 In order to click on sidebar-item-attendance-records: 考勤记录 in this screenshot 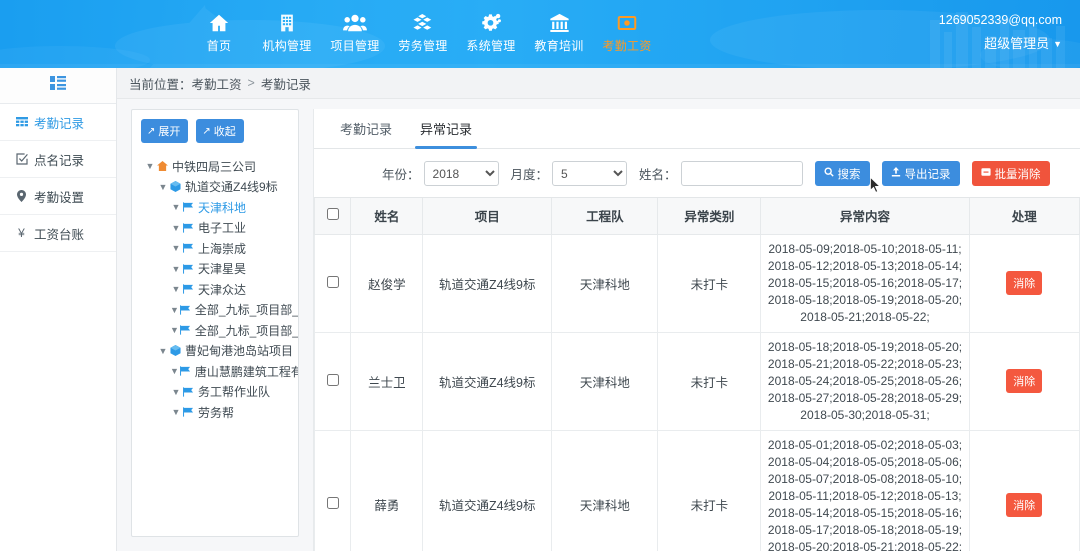, I will do `click(58, 122)`.